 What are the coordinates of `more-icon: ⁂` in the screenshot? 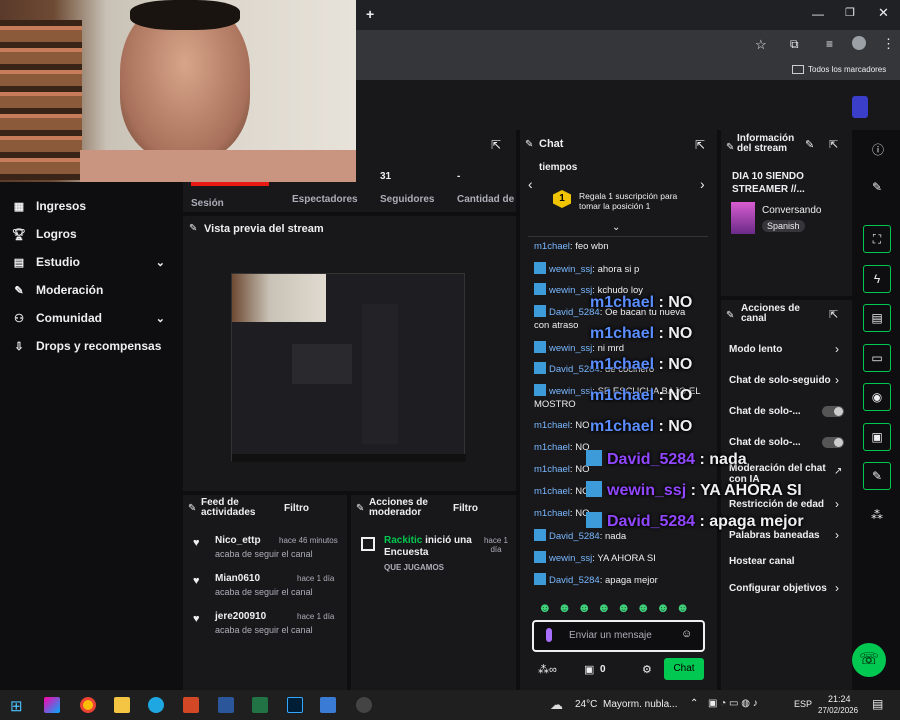 It's located at (877, 515).